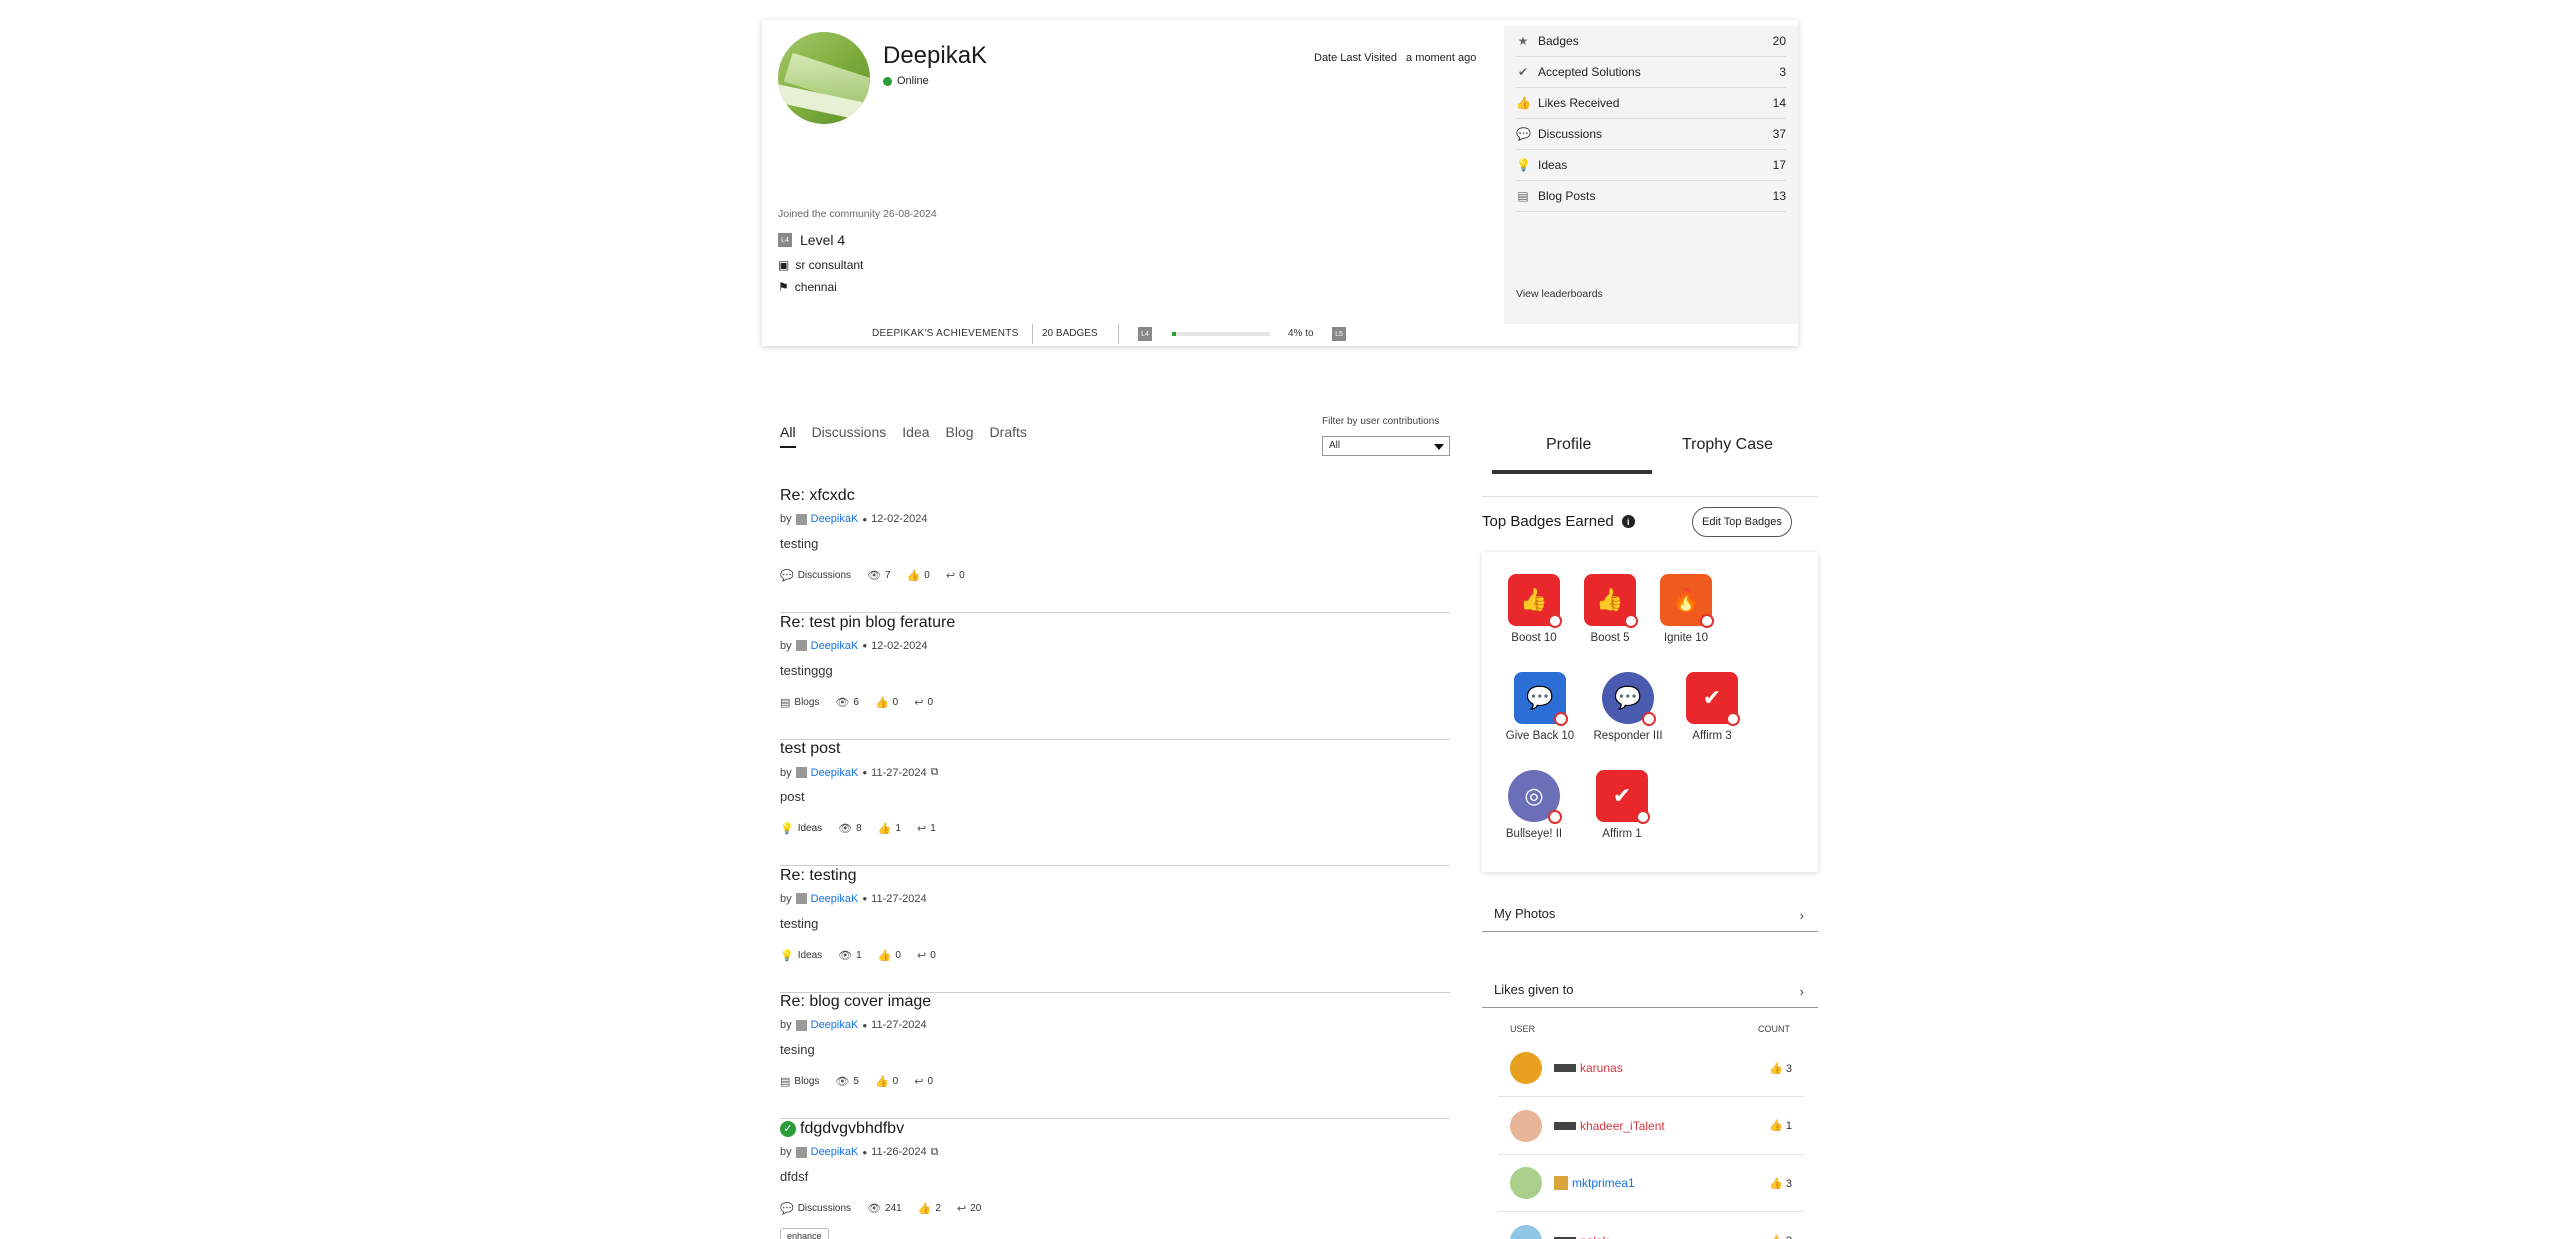 The width and height of the screenshot is (2560, 1239). What do you see at coordinates (930, 1081) in the screenshot?
I see `replies-value: 0` at bounding box center [930, 1081].